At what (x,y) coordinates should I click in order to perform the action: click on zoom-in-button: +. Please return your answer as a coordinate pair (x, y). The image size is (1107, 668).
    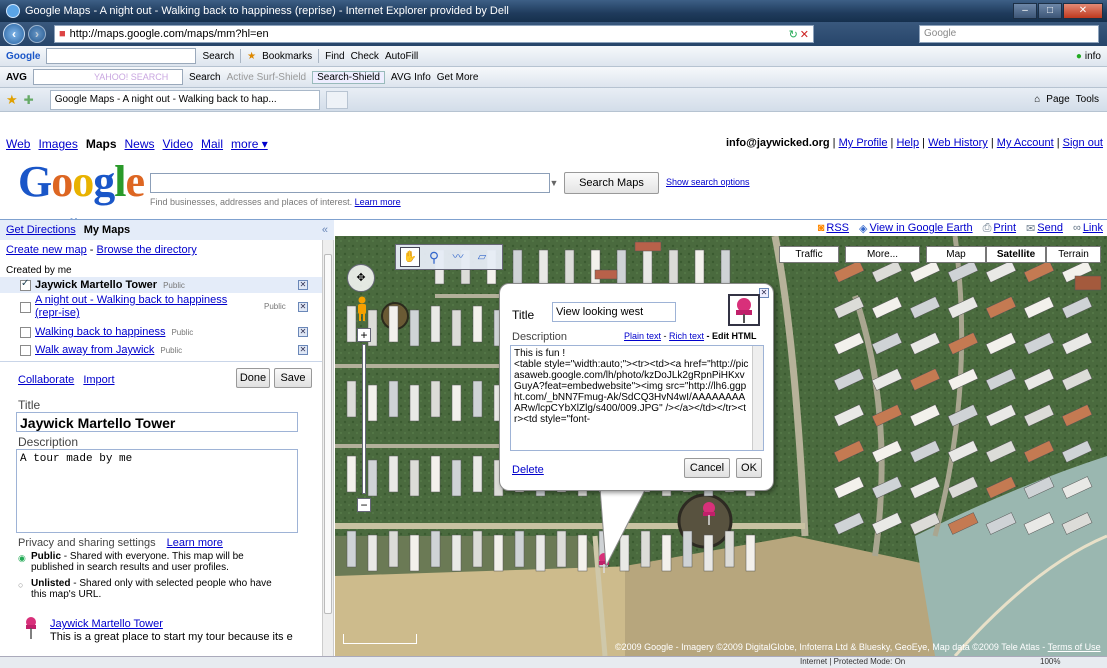
    Looking at the image, I should click on (364, 335).